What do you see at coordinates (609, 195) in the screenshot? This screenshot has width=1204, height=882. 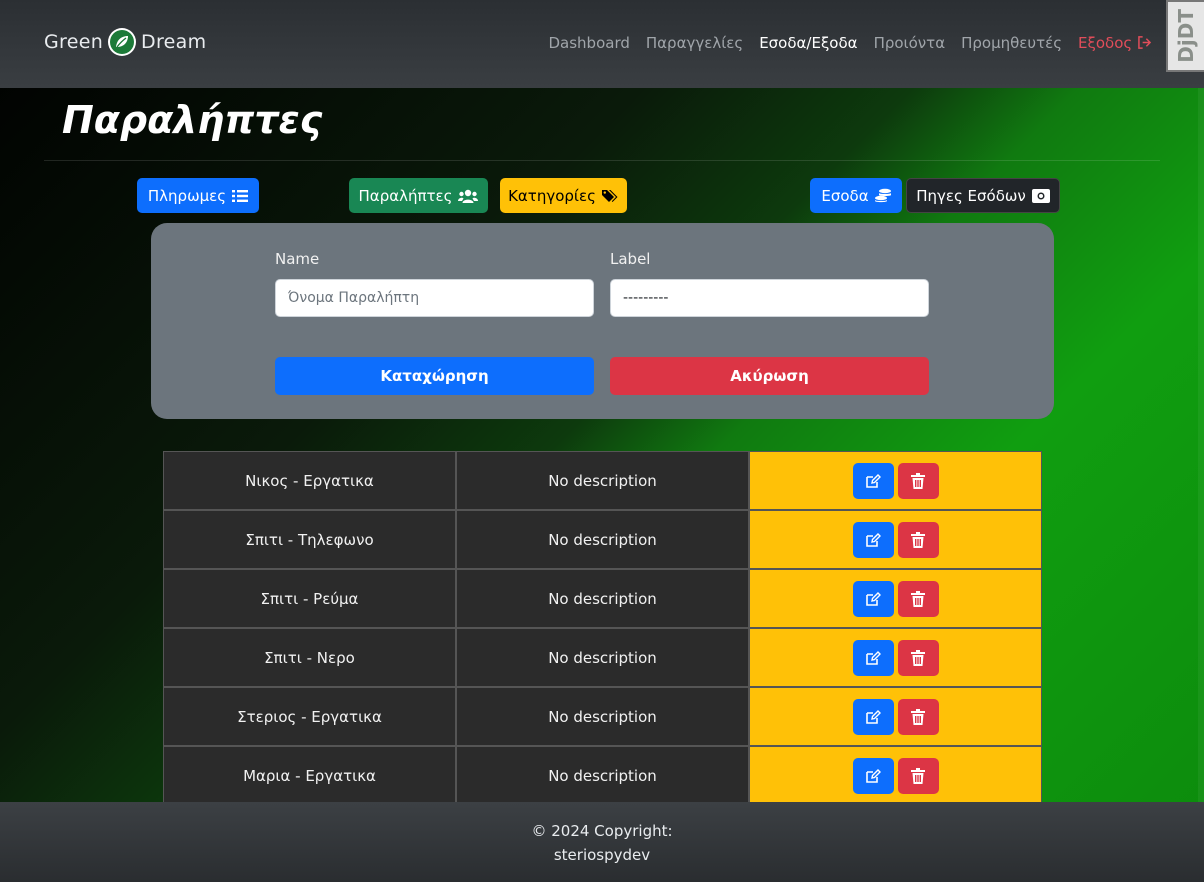 I see `tags-icon` at bounding box center [609, 195].